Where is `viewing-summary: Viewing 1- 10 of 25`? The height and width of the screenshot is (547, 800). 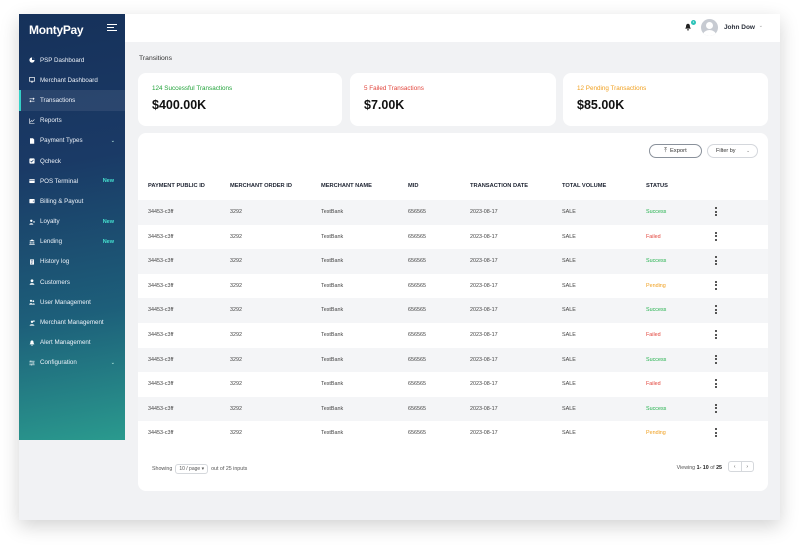 viewing-summary: Viewing 1- 10 of 25 is located at coordinates (699, 468).